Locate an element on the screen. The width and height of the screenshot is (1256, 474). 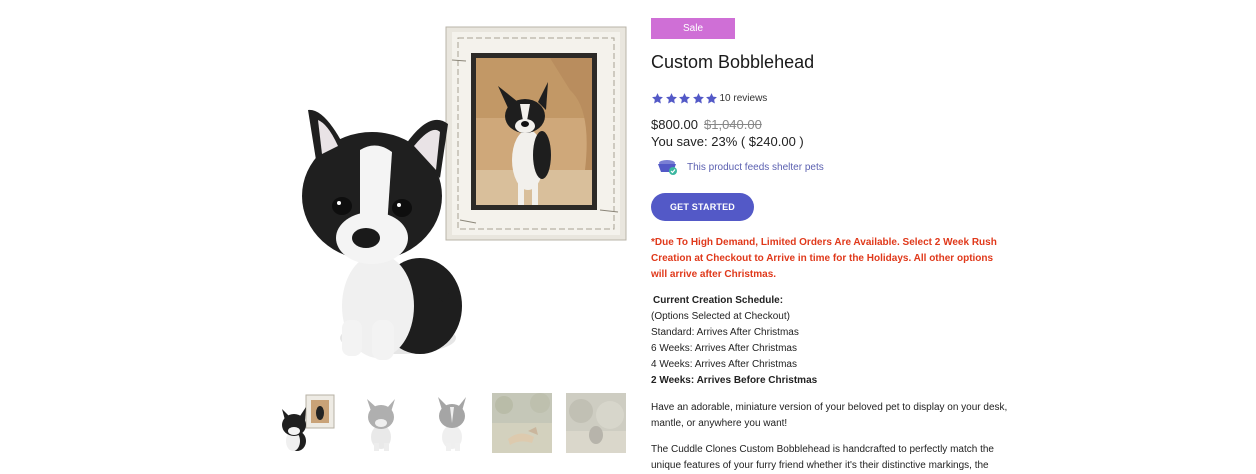
price-row: $800.00 $1,040.00 is located at coordinates (706, 124).